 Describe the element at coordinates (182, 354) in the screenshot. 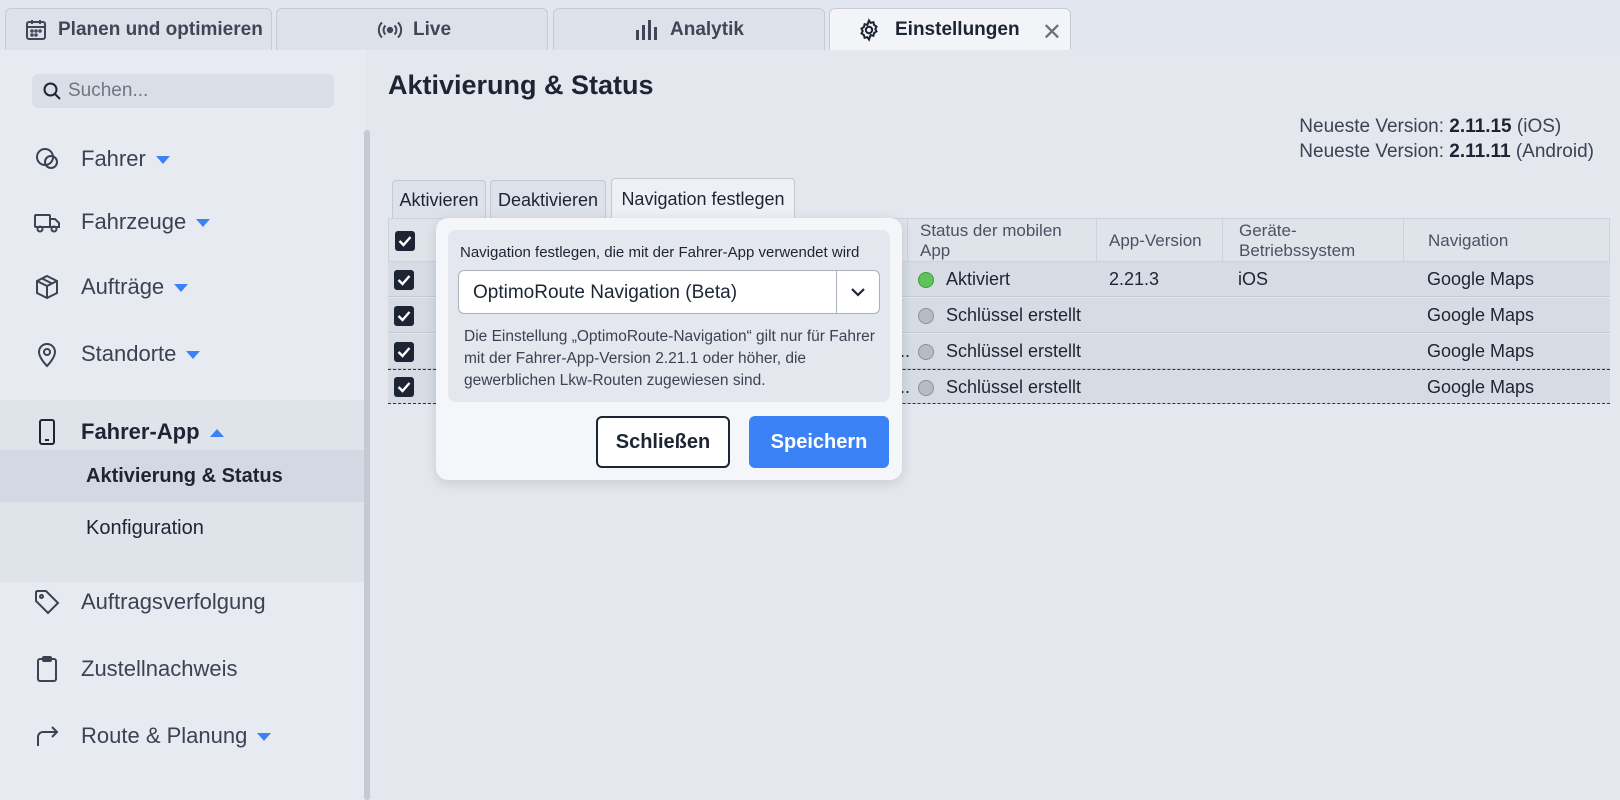

I see `sidebar-item-standorte: Standorte` at that location.